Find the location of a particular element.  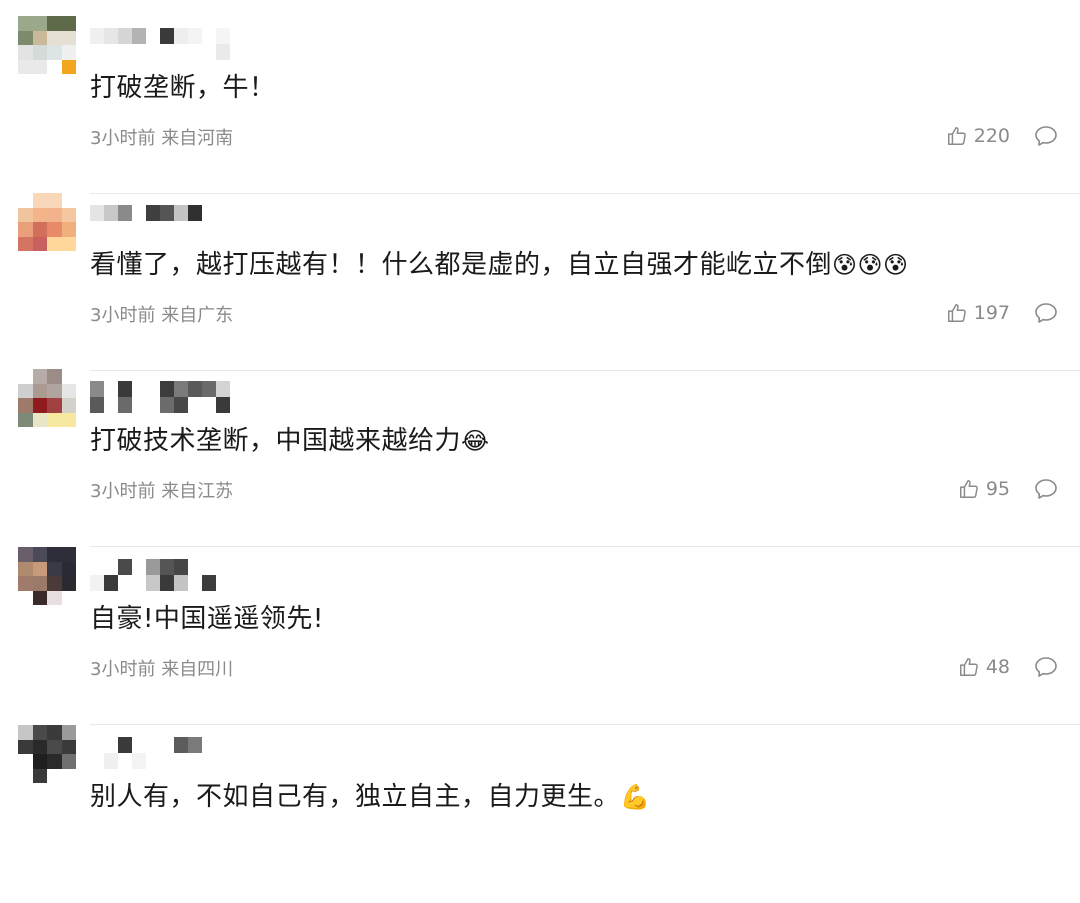

comment-text: 自豪!中国遥遥领先! is located at coordinates (207, 619).